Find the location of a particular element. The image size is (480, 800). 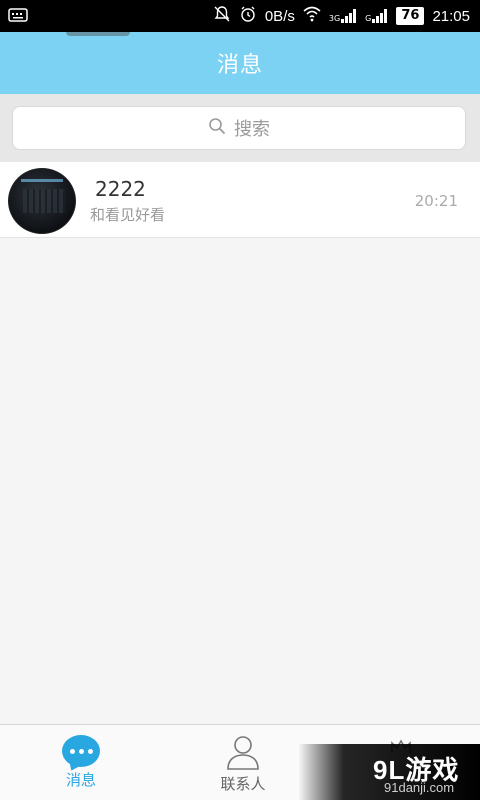

wifi-icon is located at coordinates (312, 16).